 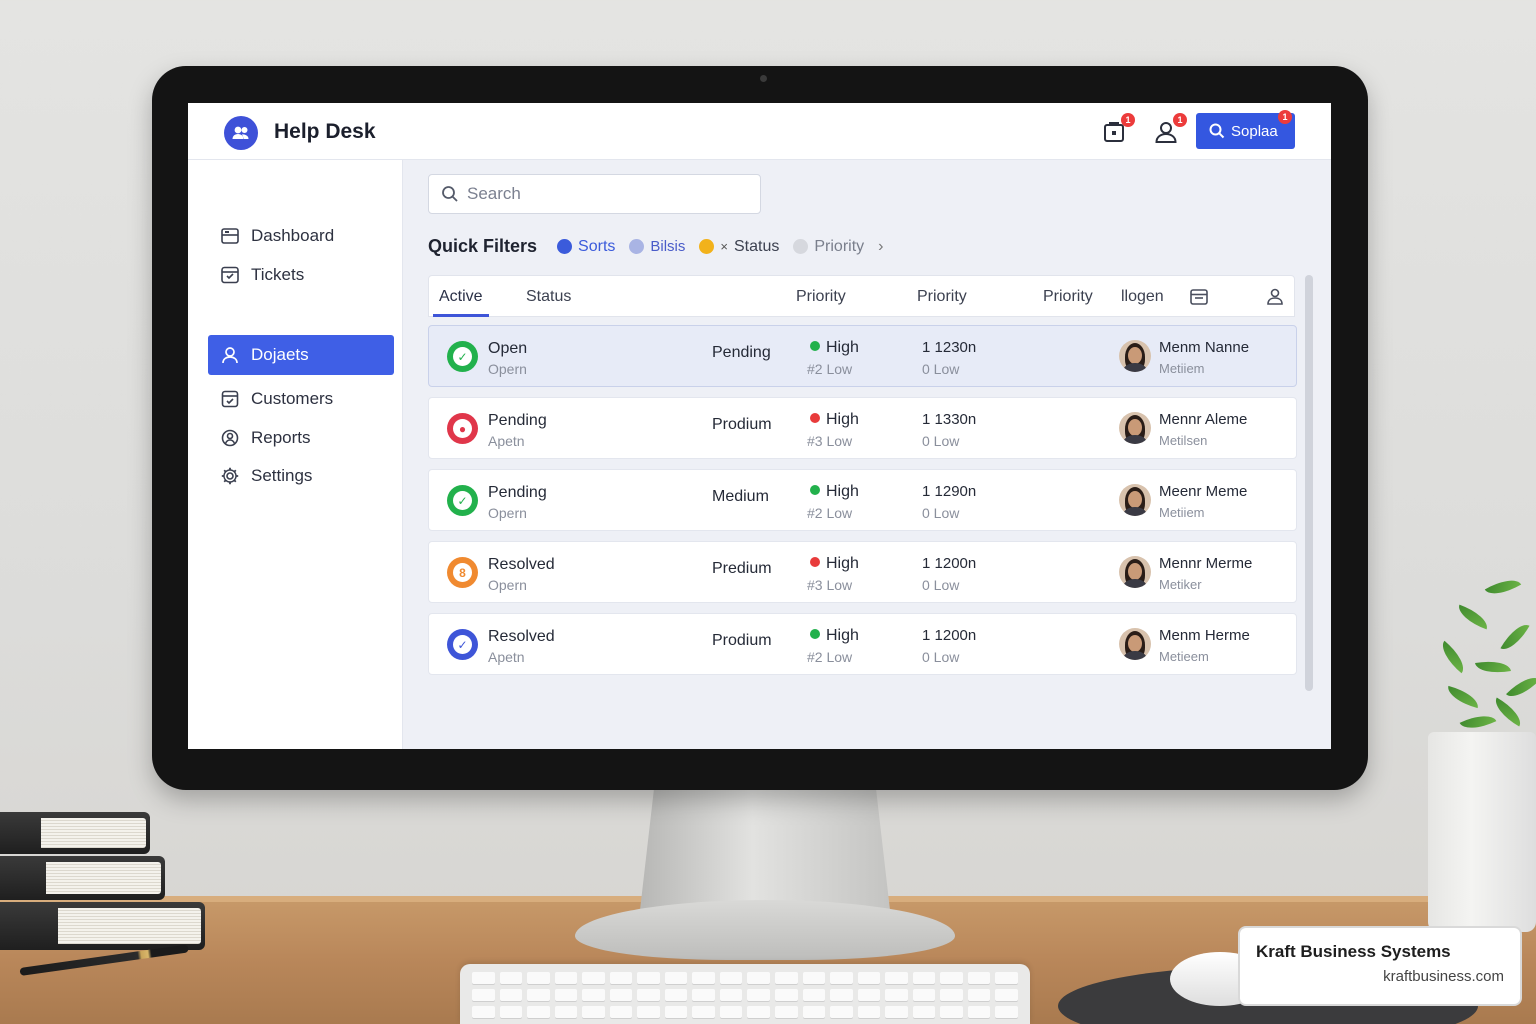 I want to click on user-icon: 1, so click(x=1170, y=129).